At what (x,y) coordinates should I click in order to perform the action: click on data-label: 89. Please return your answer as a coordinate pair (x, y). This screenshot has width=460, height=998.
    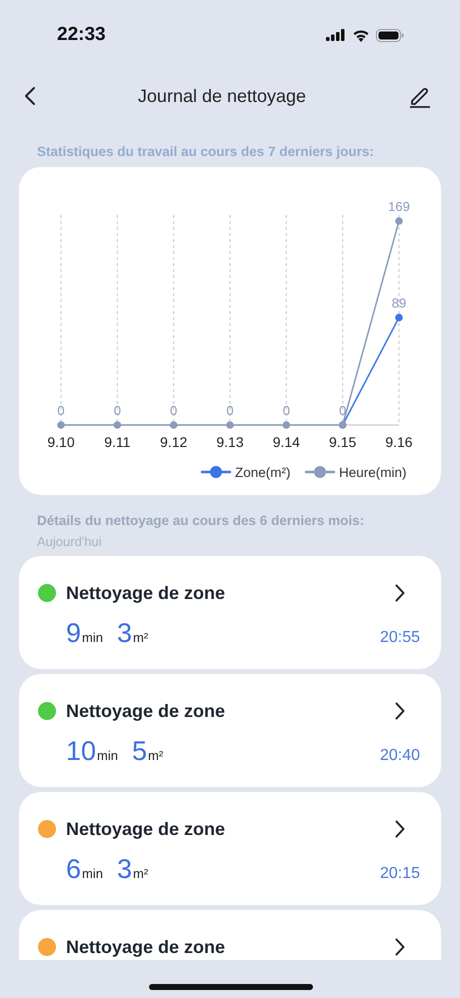
    Looking at the image, I should click on (399, 303).